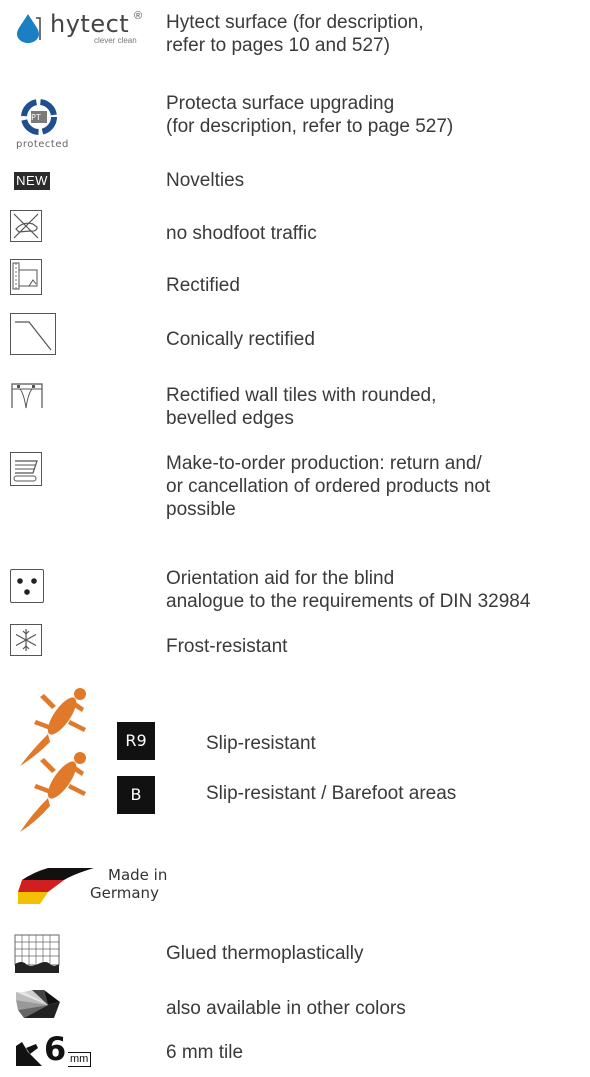 This screenshot has width=590, height=1077. I want to click on r9-rating-badge: R9, so click(136, 741).